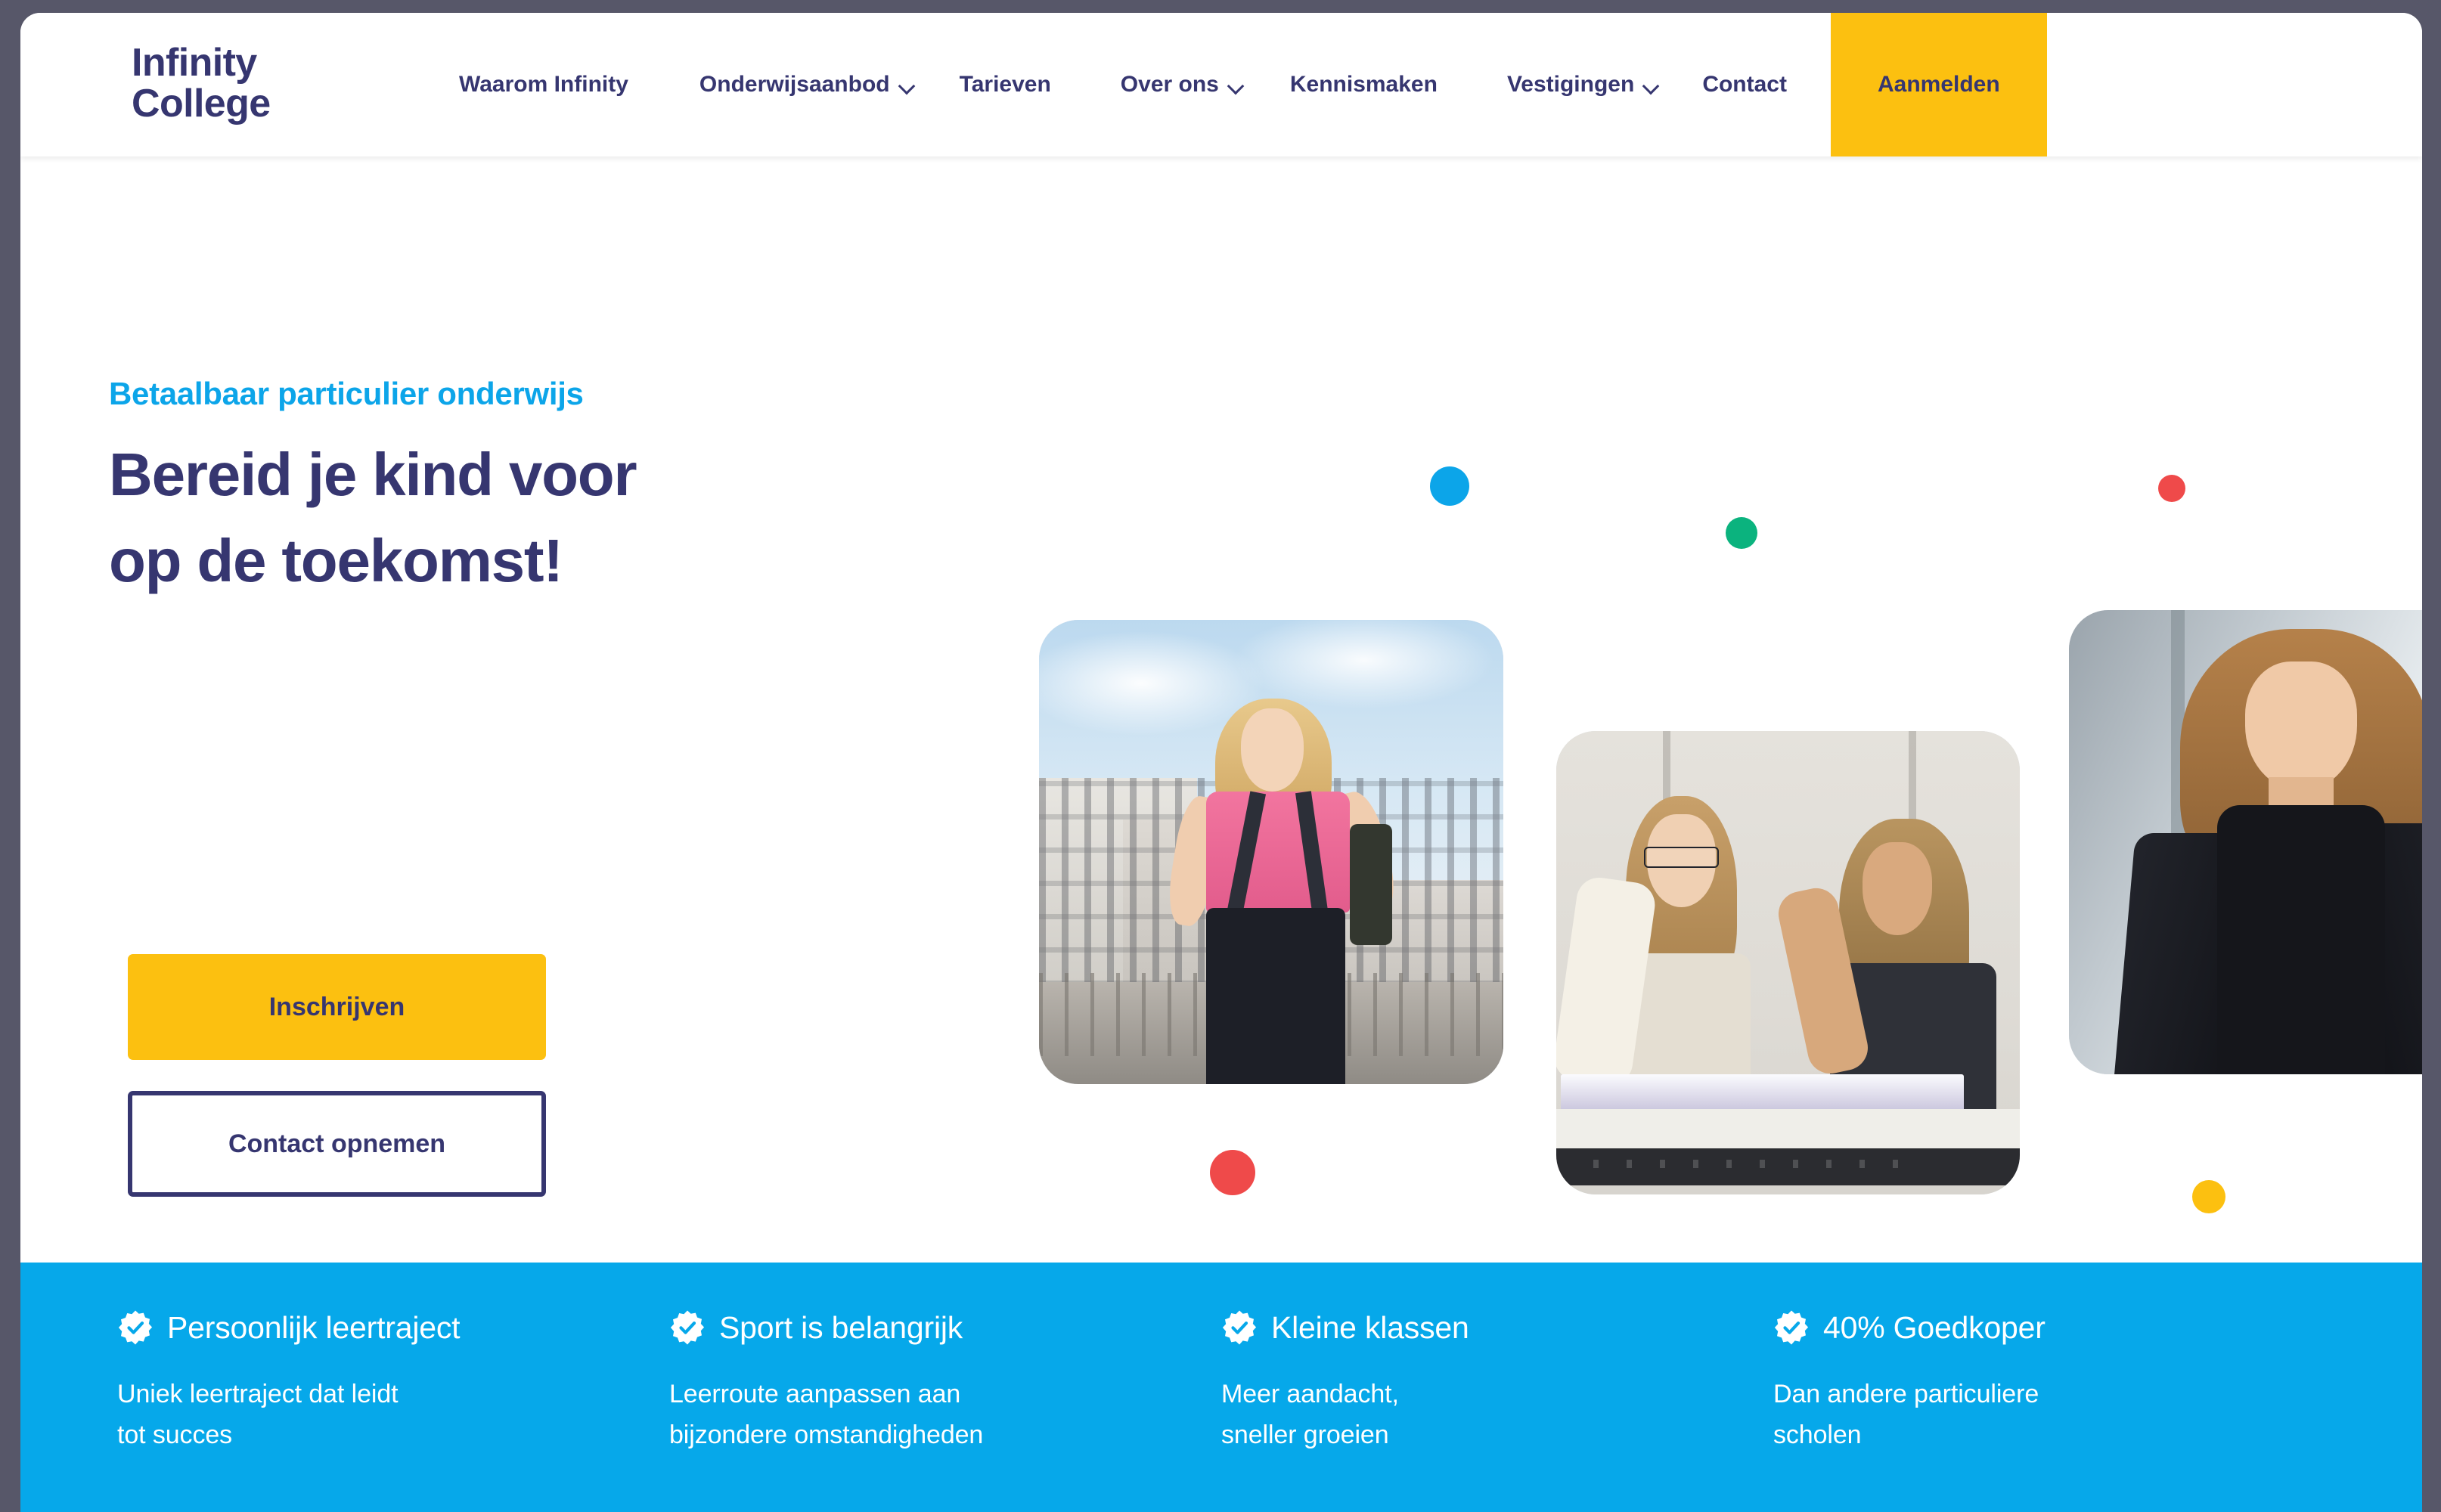 The width and height of the screenshot is (2441, 1512). I want to click on hero-photo-student-outdoors, so click(1271, 852).